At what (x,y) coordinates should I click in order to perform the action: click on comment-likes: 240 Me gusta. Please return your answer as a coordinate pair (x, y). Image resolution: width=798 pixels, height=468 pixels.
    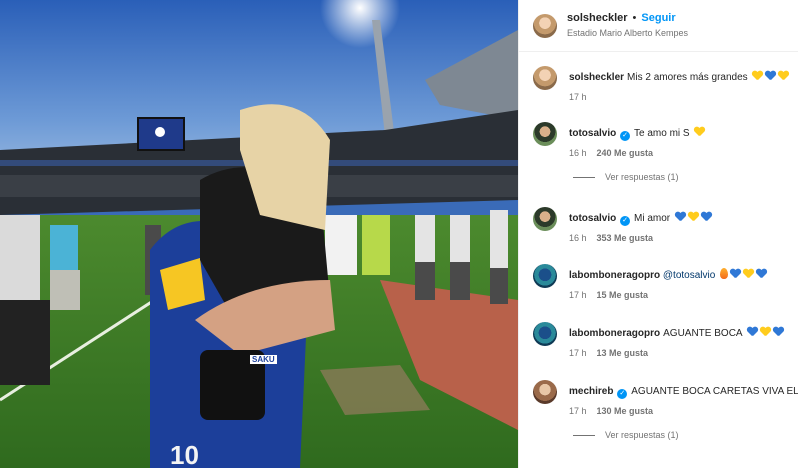
    Looking at the image, I should click on (625, 153).